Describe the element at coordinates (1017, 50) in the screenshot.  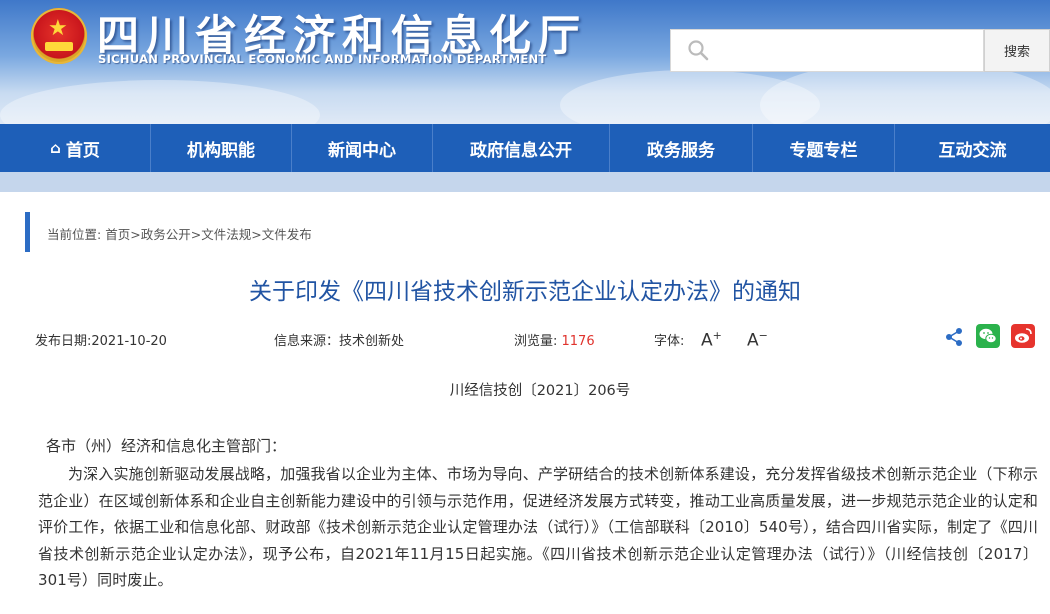
I see `search-button: 搜索` at that location.